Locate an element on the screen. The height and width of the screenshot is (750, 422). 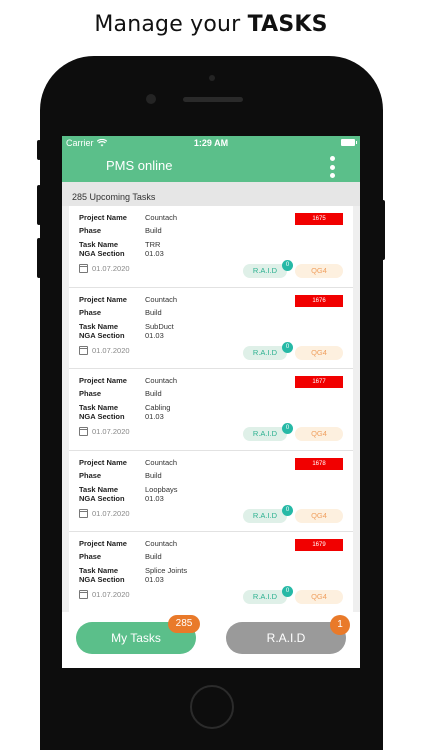
task-id-badge: 1678 is located at coordinates (319, 463).